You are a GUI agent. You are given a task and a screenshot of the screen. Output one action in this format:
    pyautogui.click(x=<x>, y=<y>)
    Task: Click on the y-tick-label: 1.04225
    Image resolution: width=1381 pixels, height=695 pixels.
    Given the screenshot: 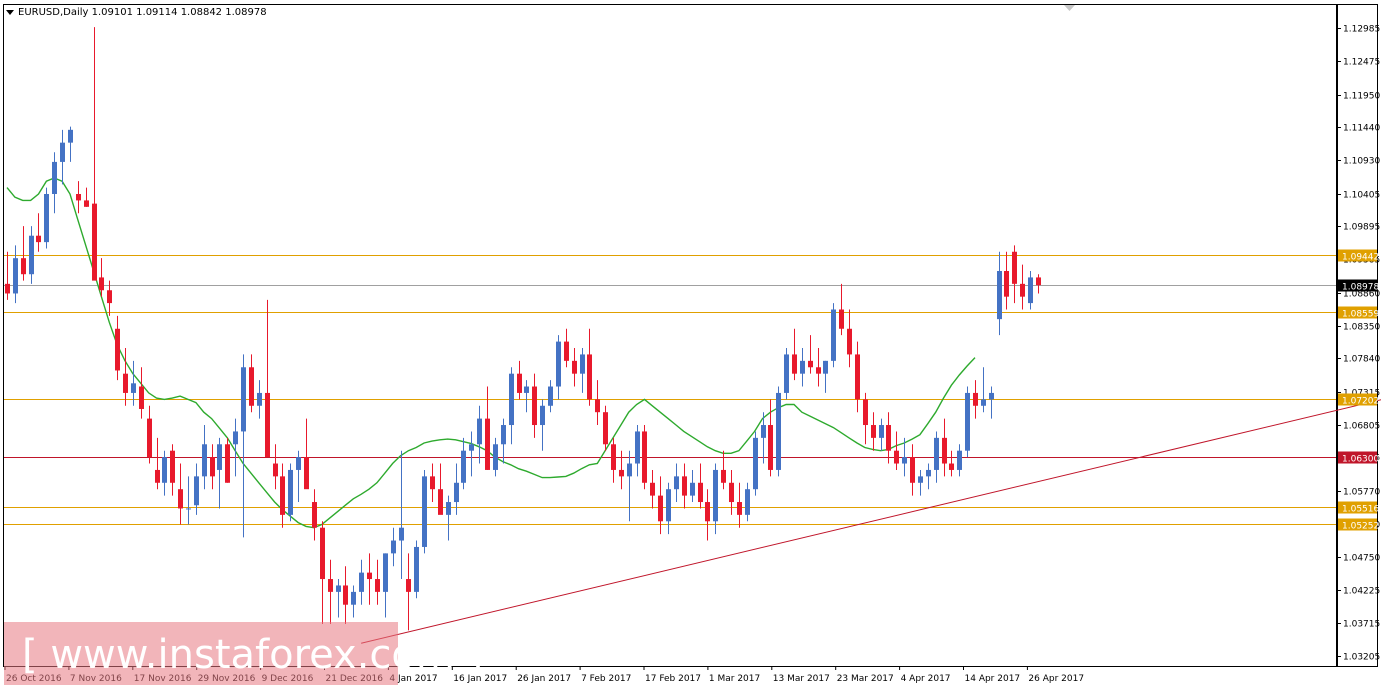 What is the action you would take?
    pyautogui.click(x=1361, y=592)
    